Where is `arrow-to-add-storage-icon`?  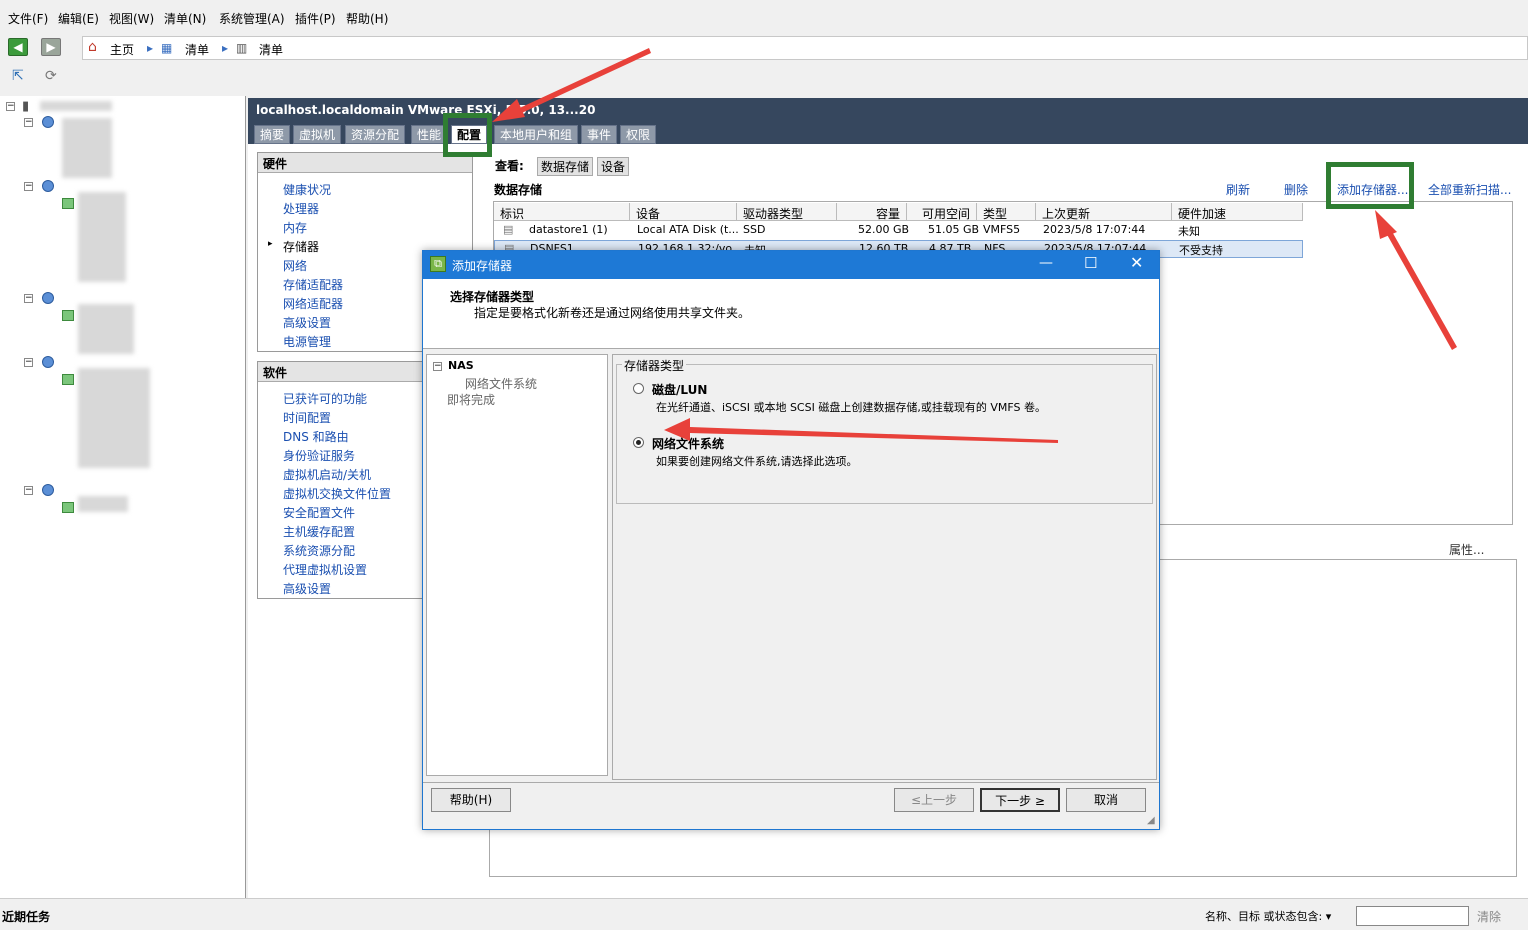 arrow-to-add-storage-icon is located at coordinates (1421, 289).